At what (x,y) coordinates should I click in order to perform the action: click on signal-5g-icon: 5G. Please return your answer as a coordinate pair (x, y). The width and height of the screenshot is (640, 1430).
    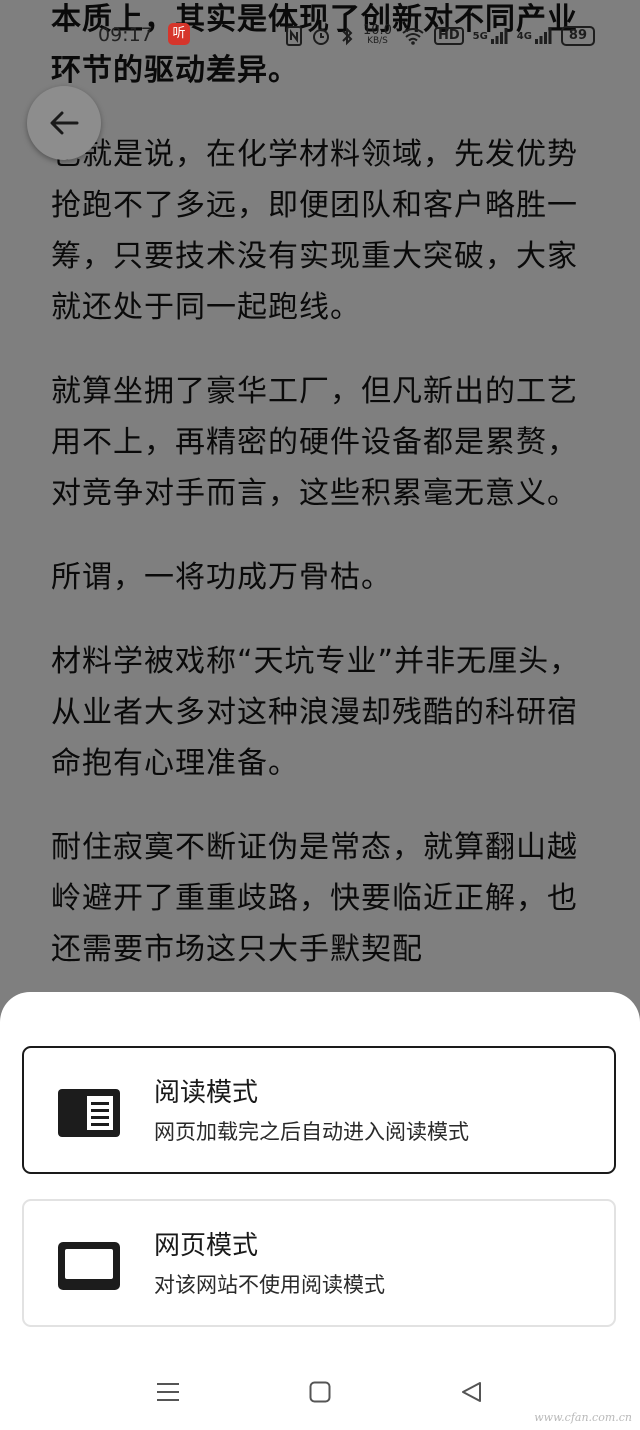
    Looking at the image, I should click on (490, 36).